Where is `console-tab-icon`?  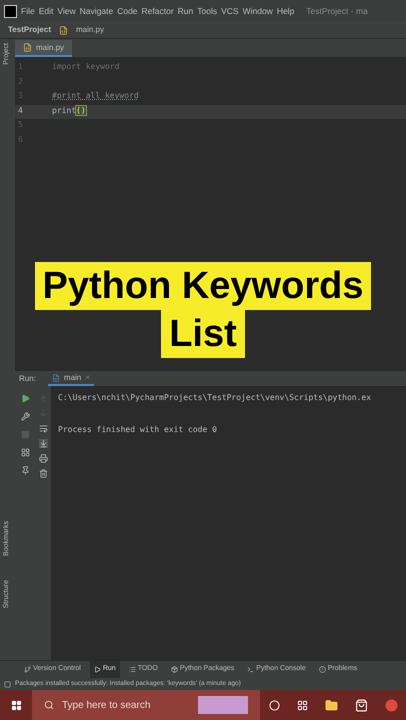 console-tab-icon is located at coordinates (250, 669).